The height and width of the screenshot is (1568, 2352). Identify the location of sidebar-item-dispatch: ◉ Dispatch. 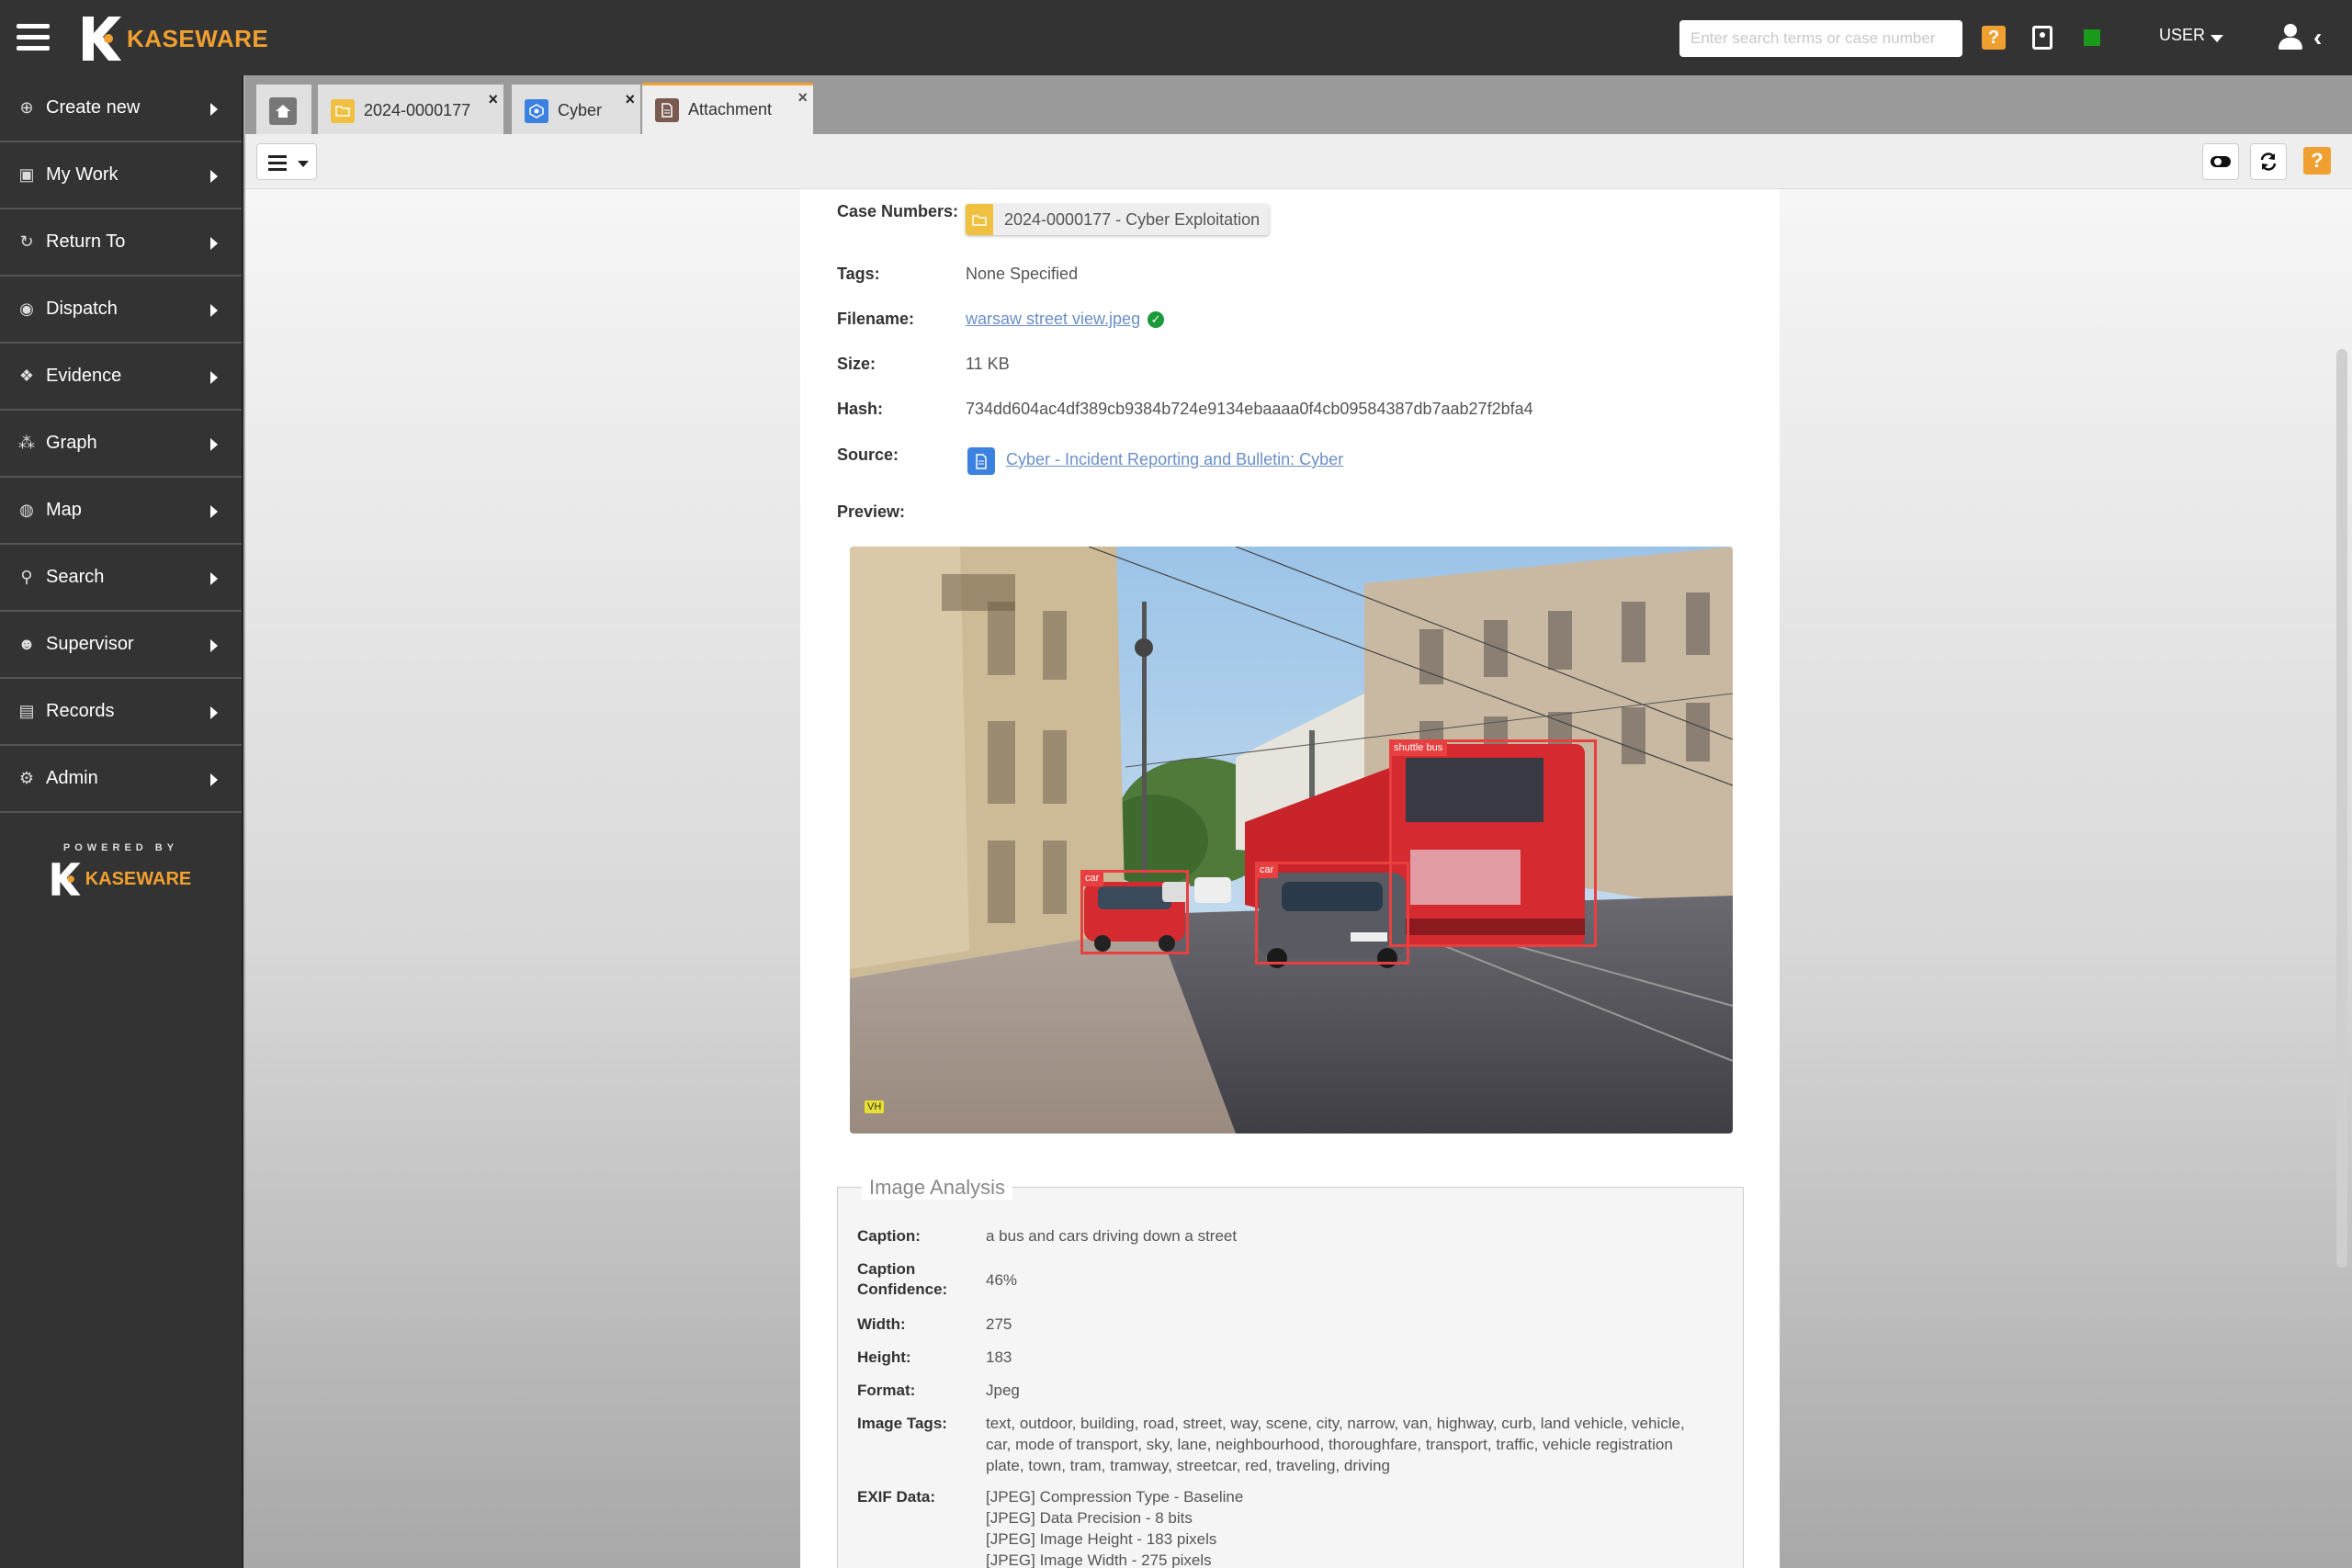
(121, 310).